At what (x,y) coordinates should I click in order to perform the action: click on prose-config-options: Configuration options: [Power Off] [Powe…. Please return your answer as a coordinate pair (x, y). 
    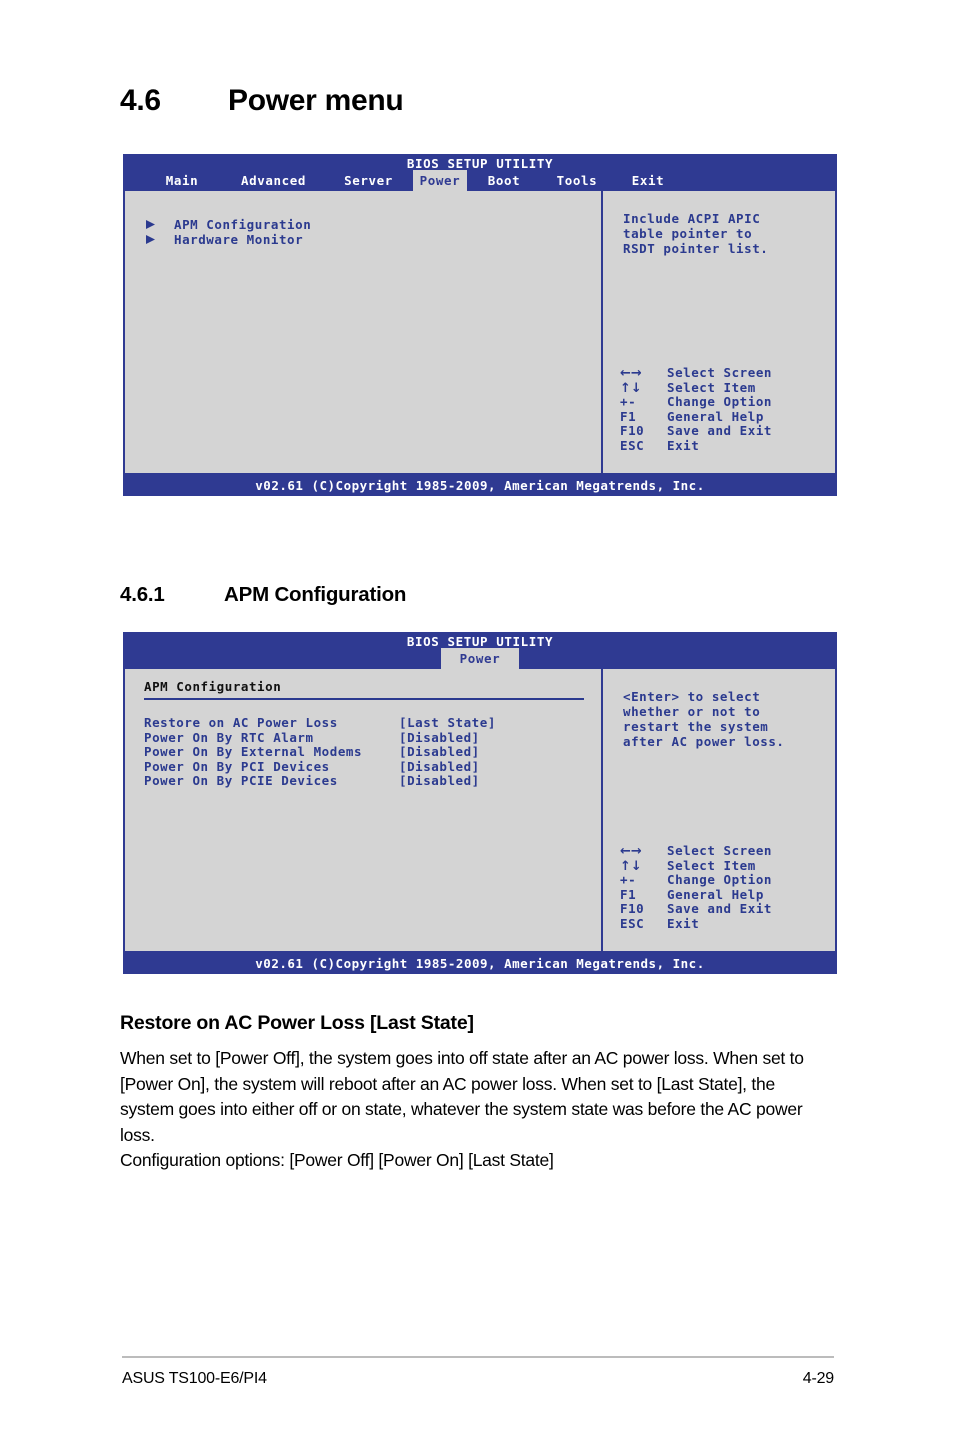
    Looking at the image, I should click on (337, 1160).